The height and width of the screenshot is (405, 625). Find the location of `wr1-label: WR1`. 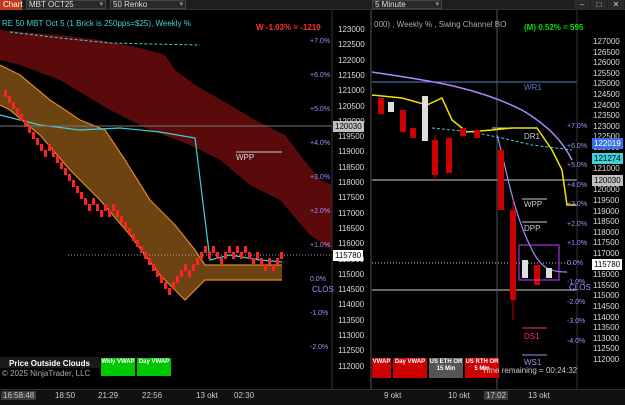

wr1-label: WR1 is located at coordinates (533, 87).